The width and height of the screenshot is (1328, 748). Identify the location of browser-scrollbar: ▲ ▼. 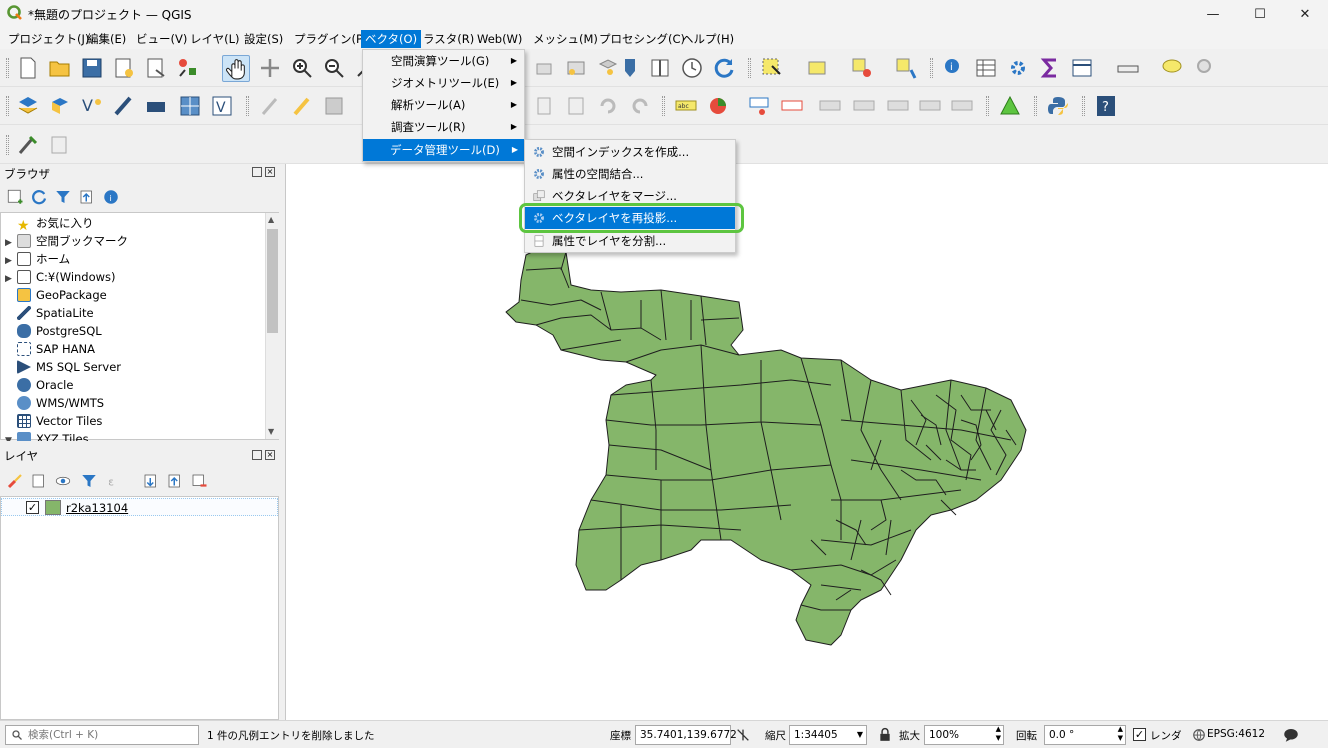
(272, 326).